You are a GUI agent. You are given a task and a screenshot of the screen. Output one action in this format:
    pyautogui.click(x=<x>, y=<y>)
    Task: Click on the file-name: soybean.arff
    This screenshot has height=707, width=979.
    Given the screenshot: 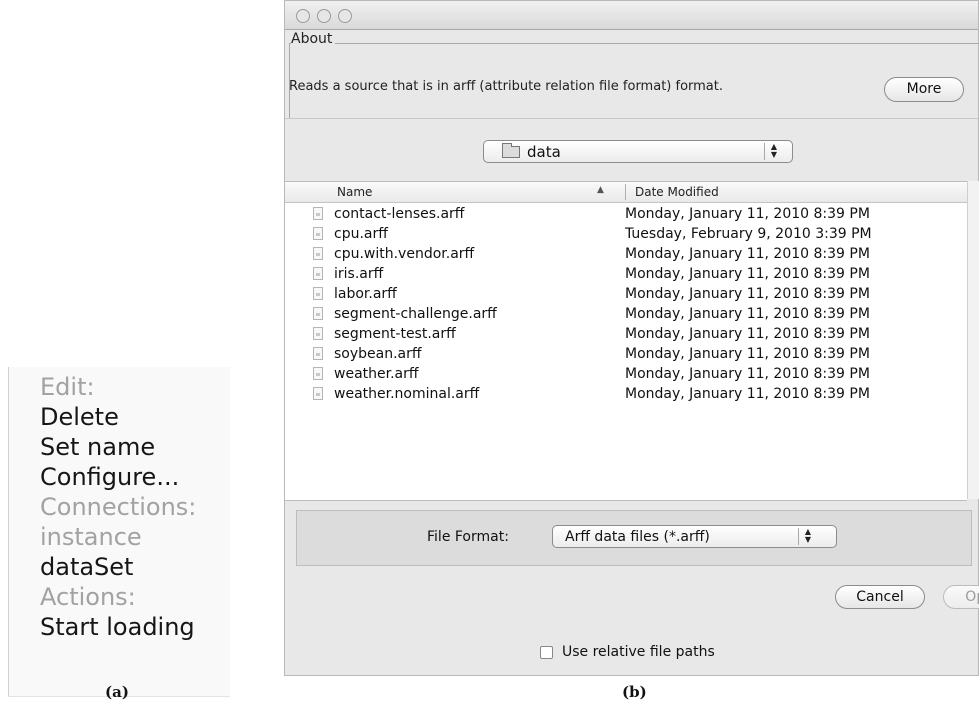 What is the action you would take?
    pyautogui.click(x=378, y=354)
    